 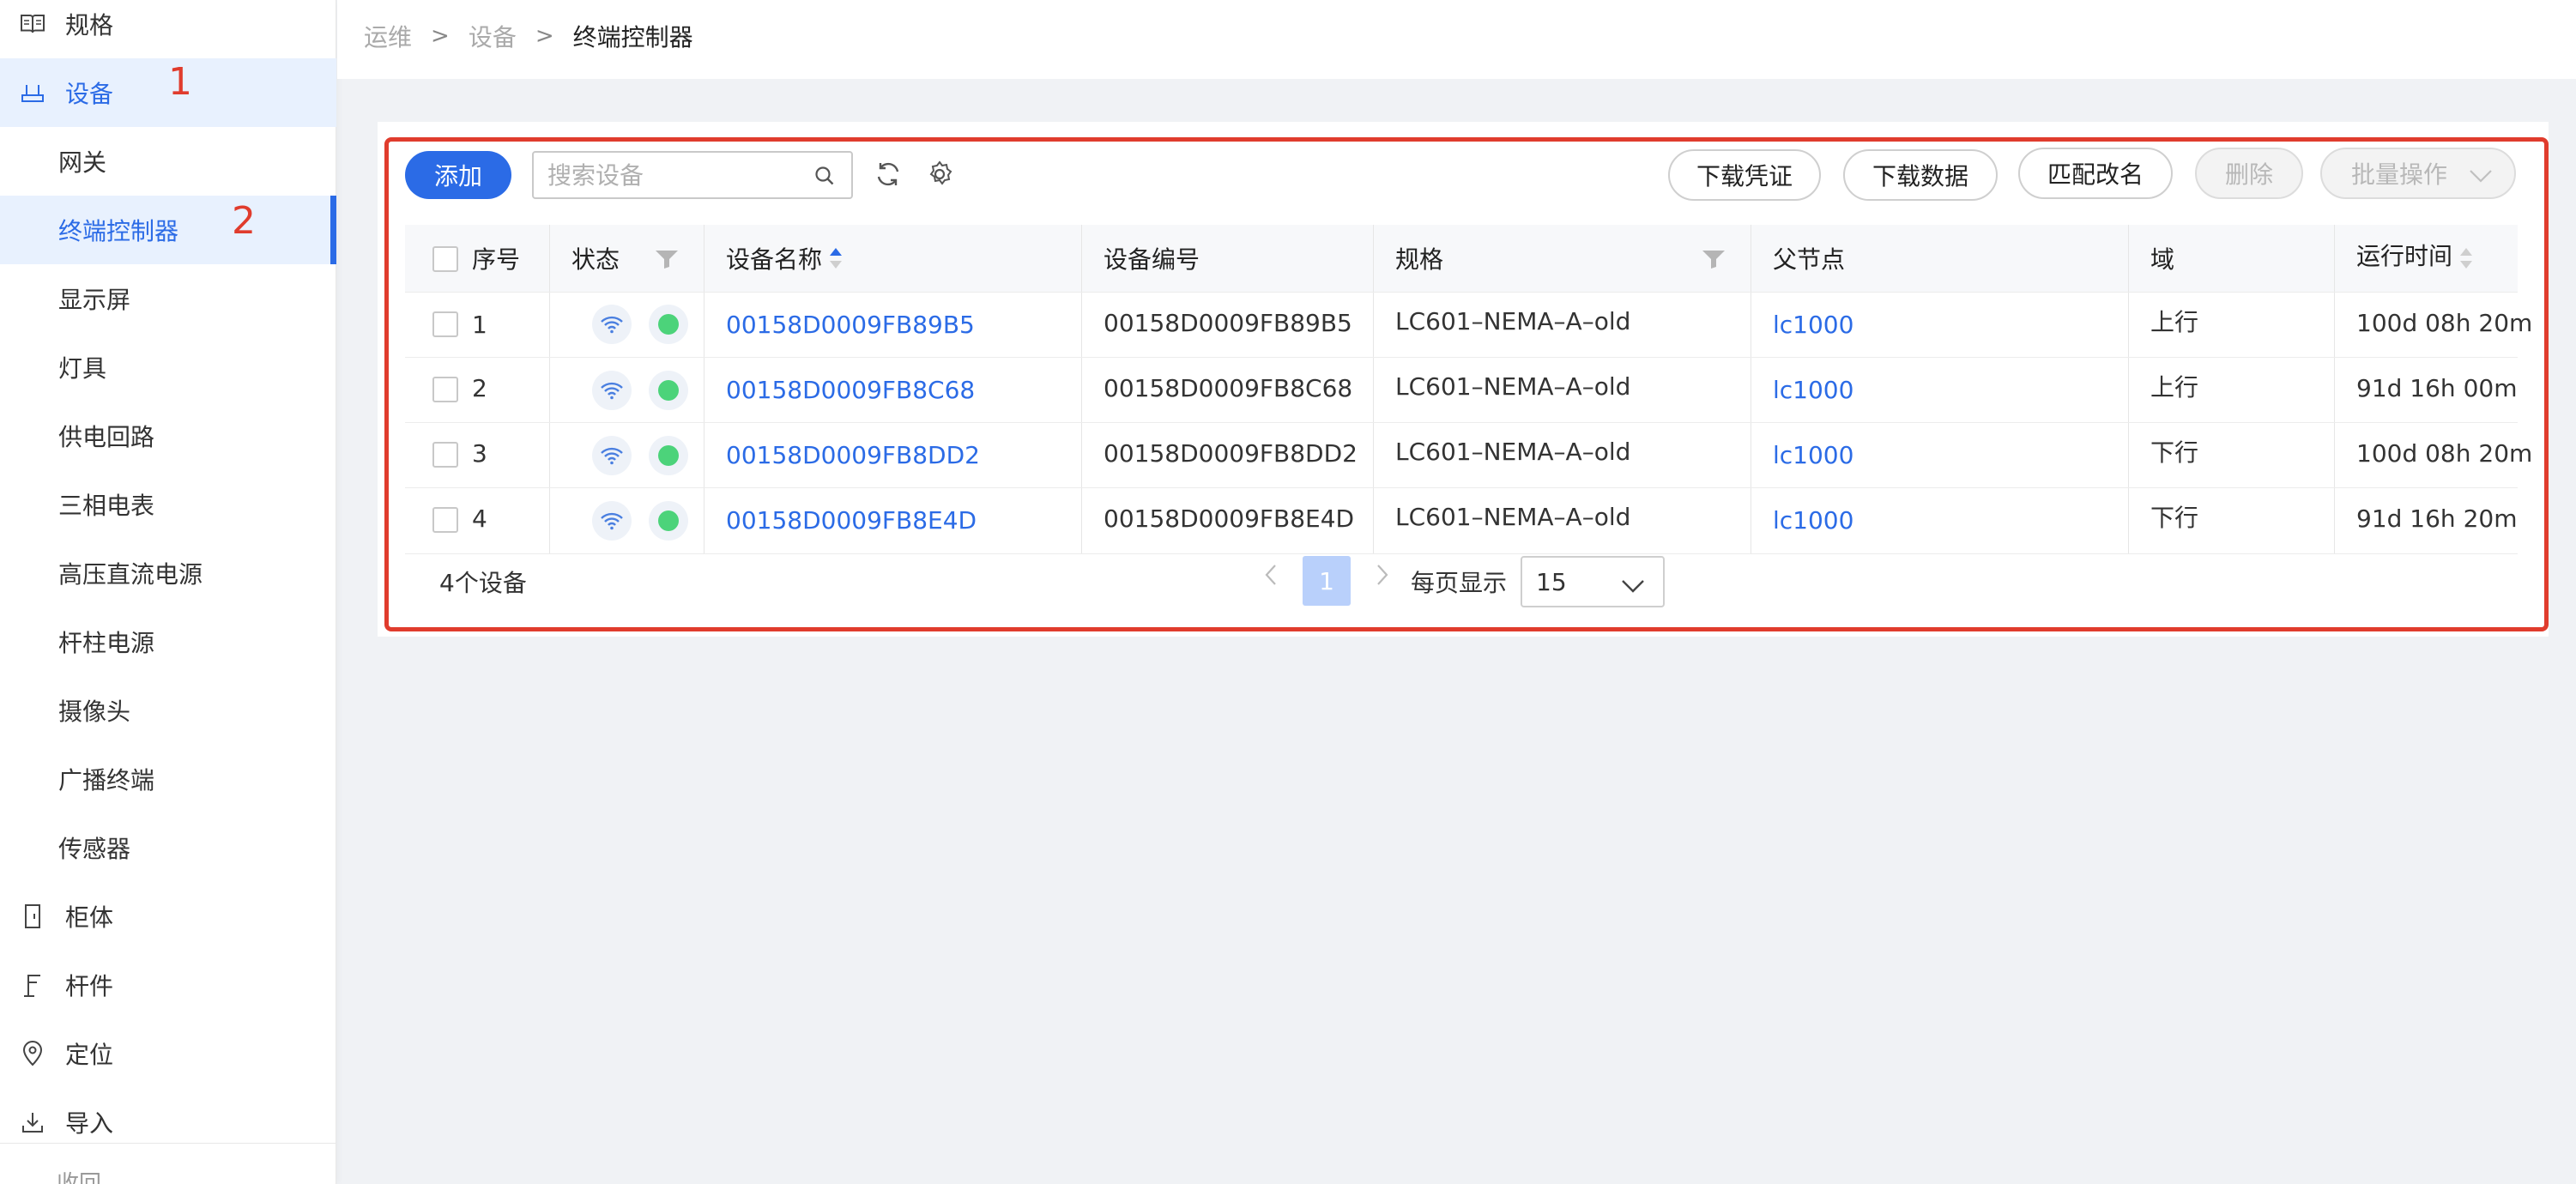 What do you see at coordinates (2399, 174) in the screenshot?
I see `button-label: 批量操作` at bounding box center [2399, 174].